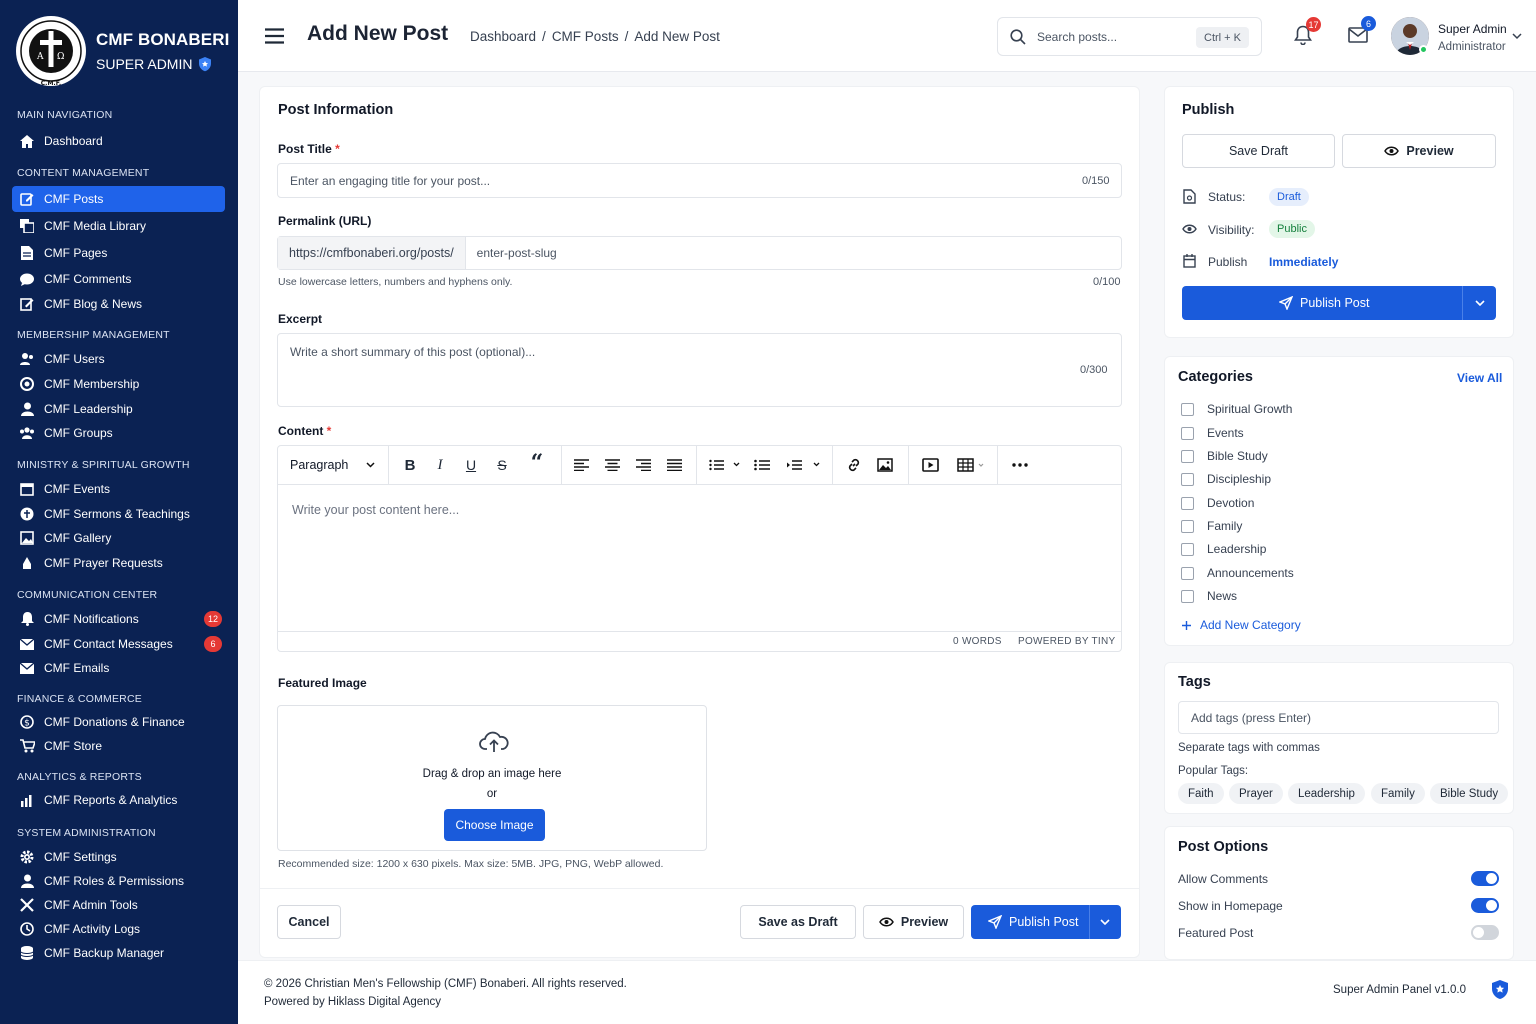 This screenshot has width=1536, height=1024. What do you see at coordinates (410, 465) in the screenshot?
I see `bold-icon: B` at bounding box center [410, 465].